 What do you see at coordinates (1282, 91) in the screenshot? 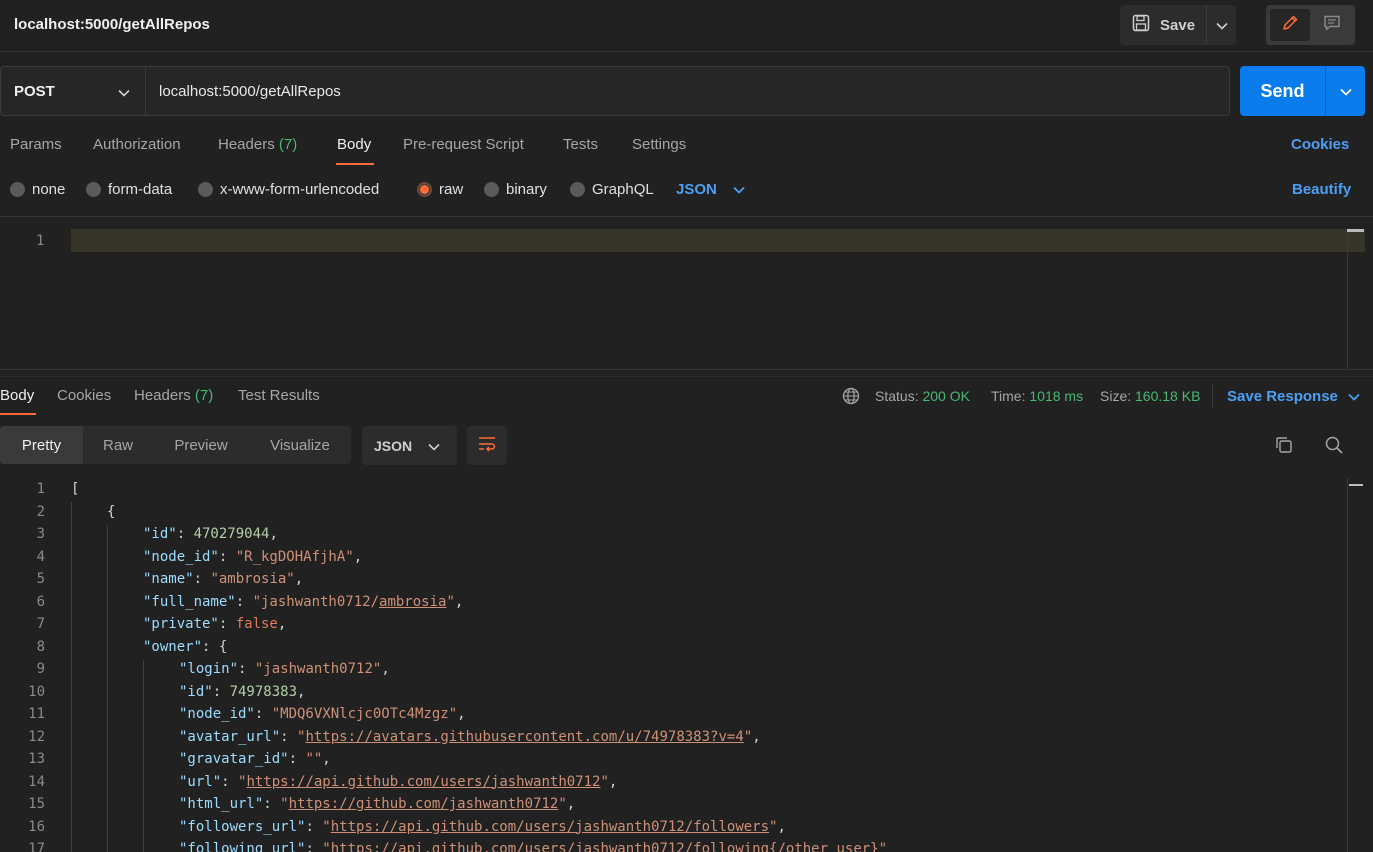
I see `send-button: Send` at bounding box center [1282, 91].